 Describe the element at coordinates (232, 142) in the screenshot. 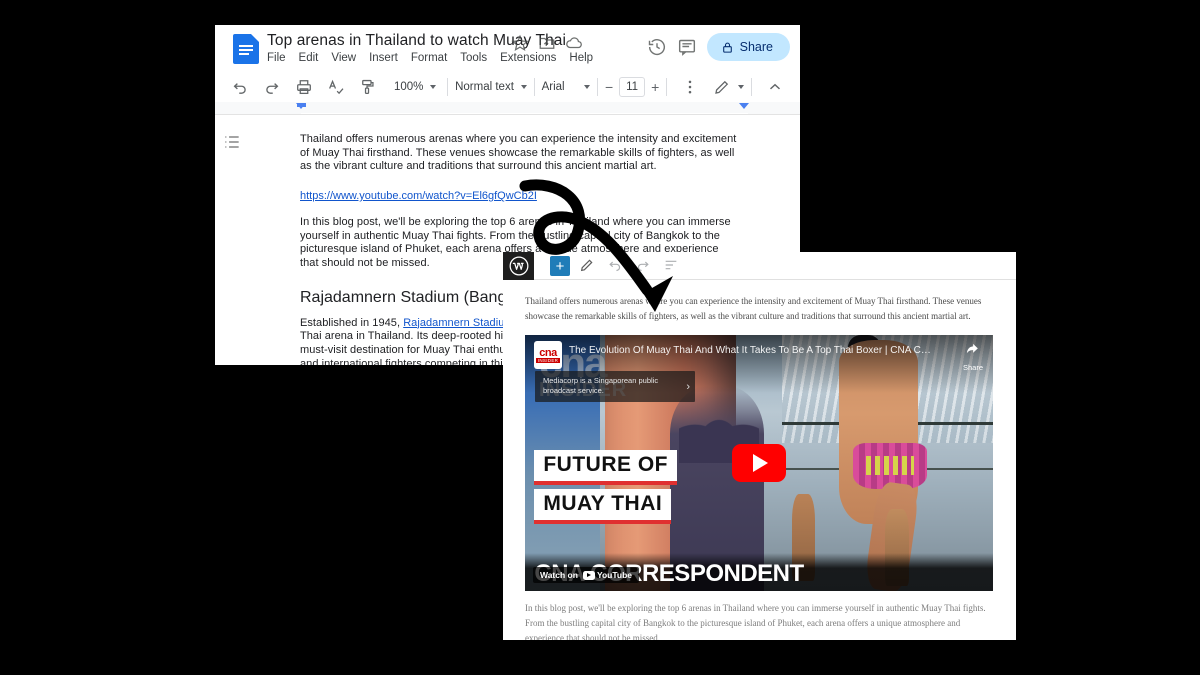

I see `document-outline-icon` at that location.